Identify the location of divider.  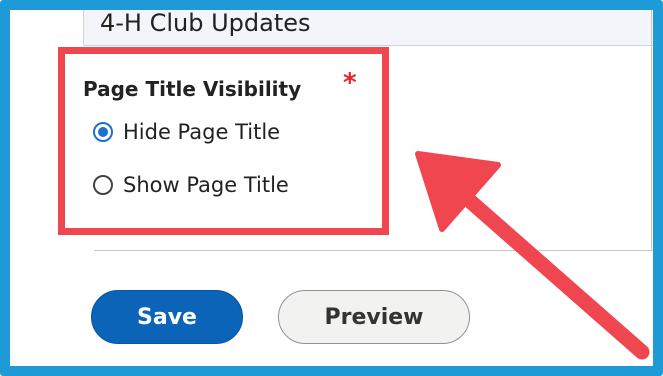
(373, 250).